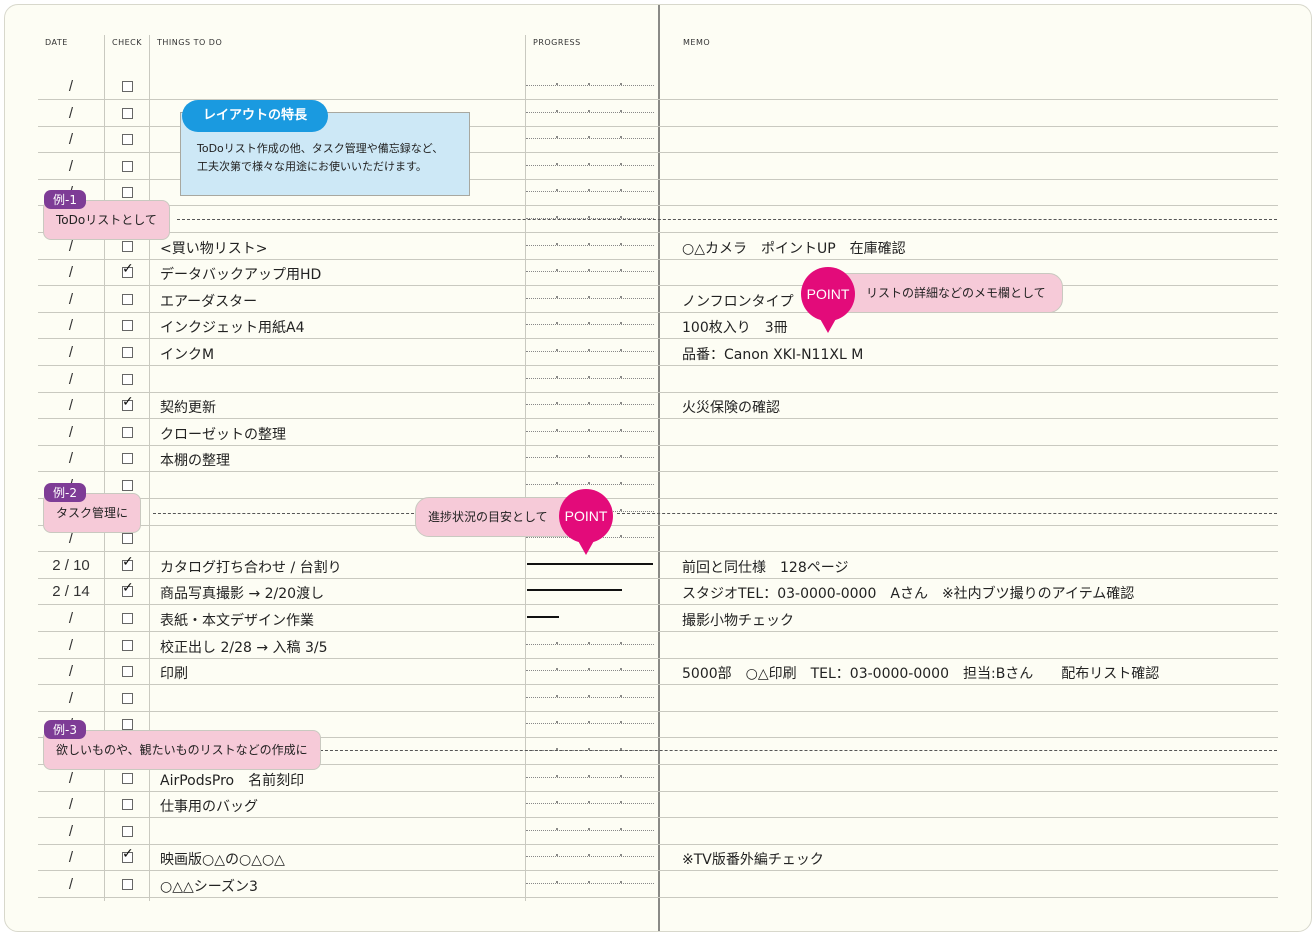 Image resolution: width=1316 pixels, height=936 pixels. I want to click on row-memo: ノンフロンタイプ, so click(738, 301).